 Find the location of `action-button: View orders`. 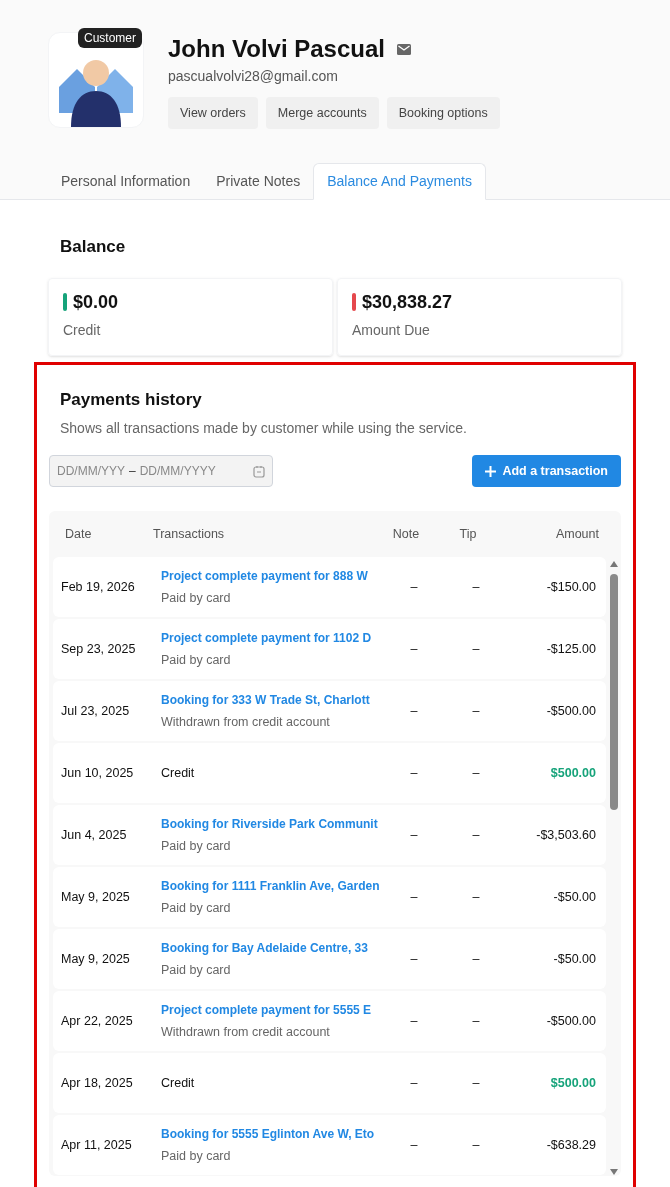

action-button: View orders is located at coordinates (213, 113).